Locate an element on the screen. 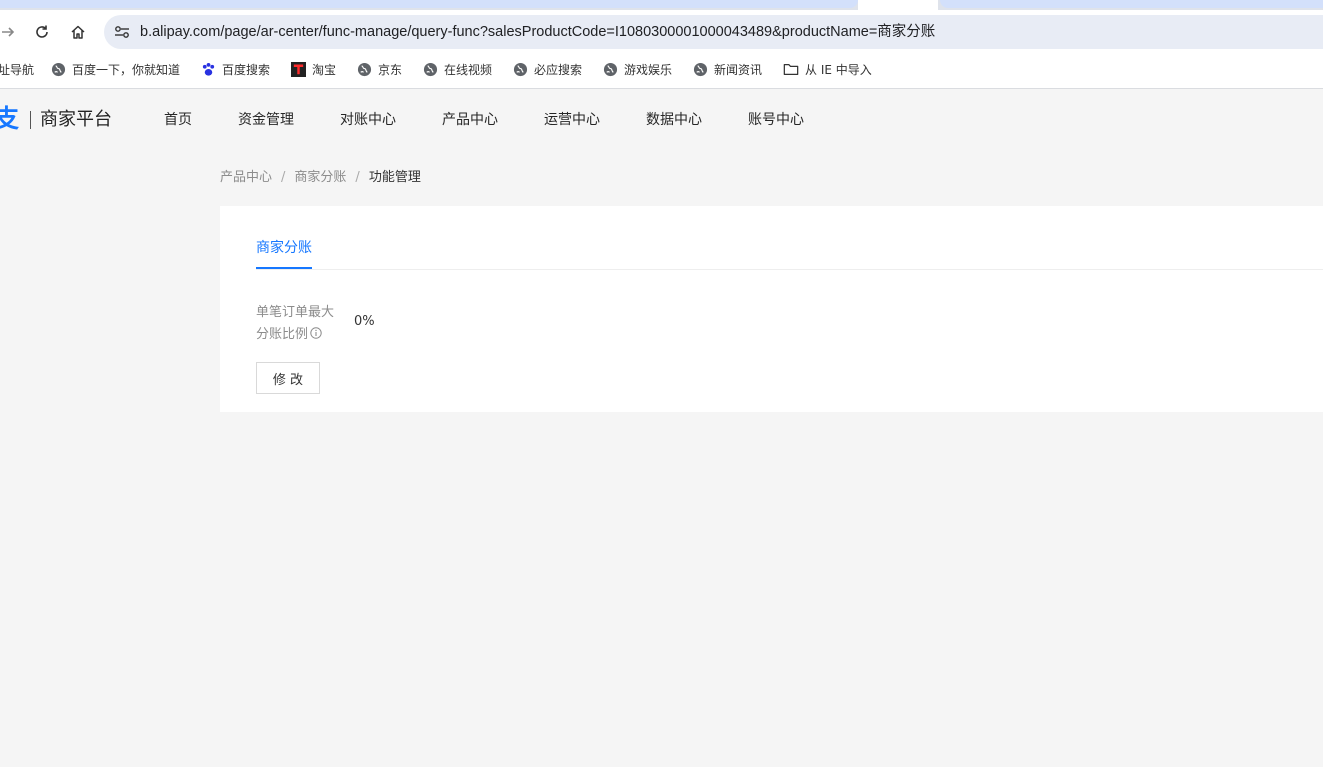  bookmark-label: 在线视频 is located at coordinates (468, 70).